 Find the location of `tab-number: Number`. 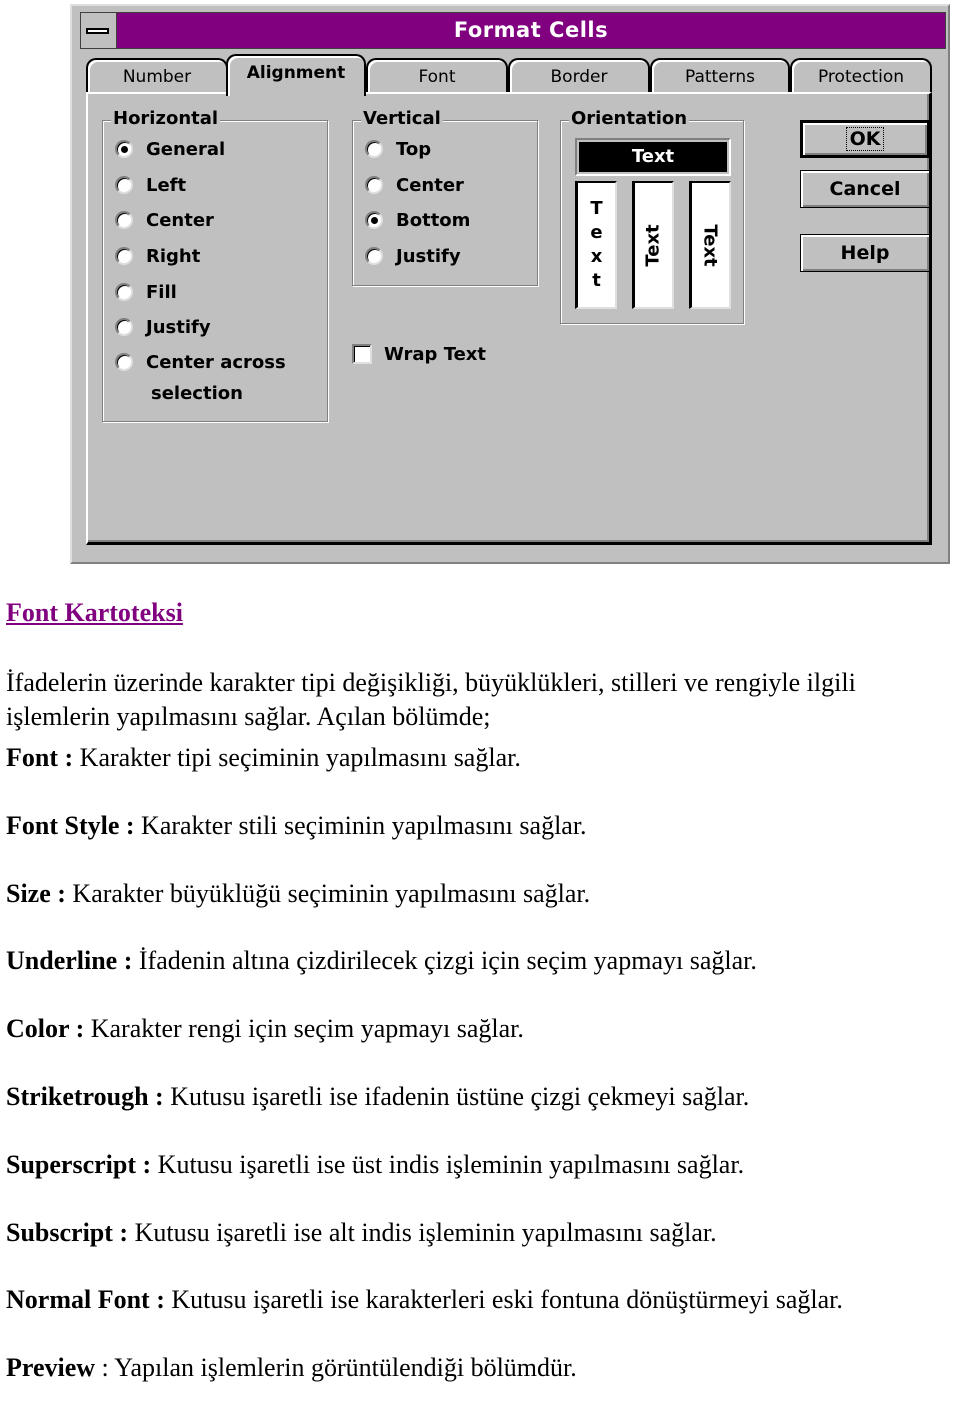

tab-number: Number is located at coordinates (157, 76).